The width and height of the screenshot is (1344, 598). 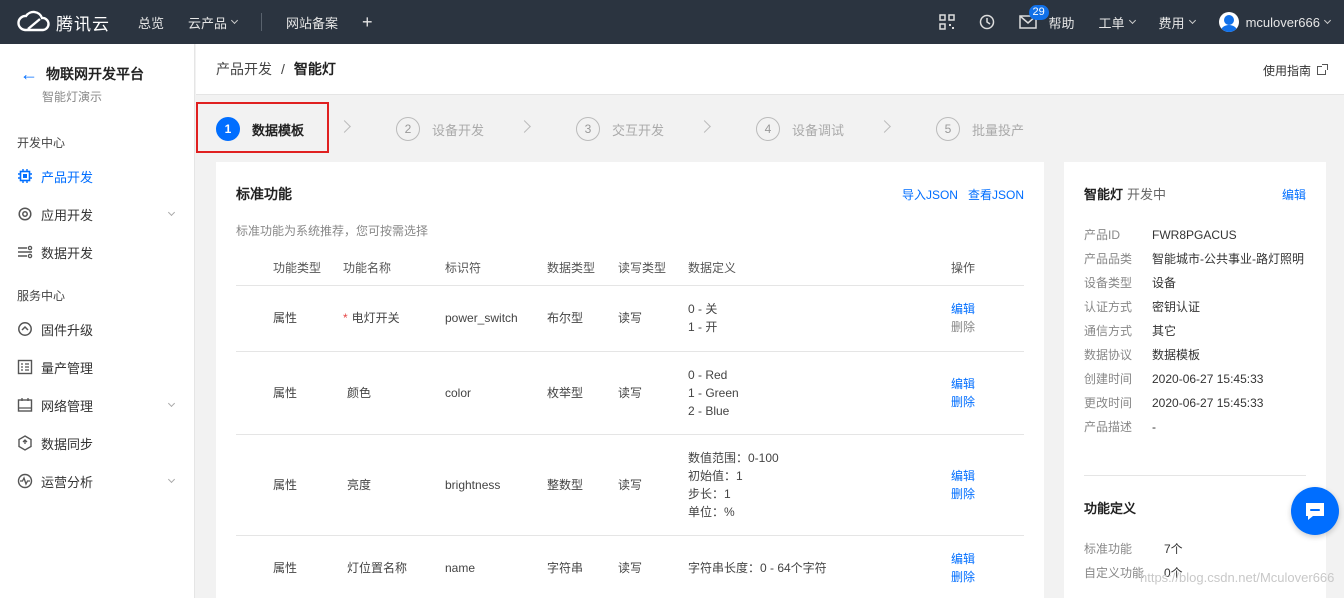 What do you see at coordinates (653, 566) in the screenshot?
I see `cell-rw-type: 读写` at bounding box center [653, 566].